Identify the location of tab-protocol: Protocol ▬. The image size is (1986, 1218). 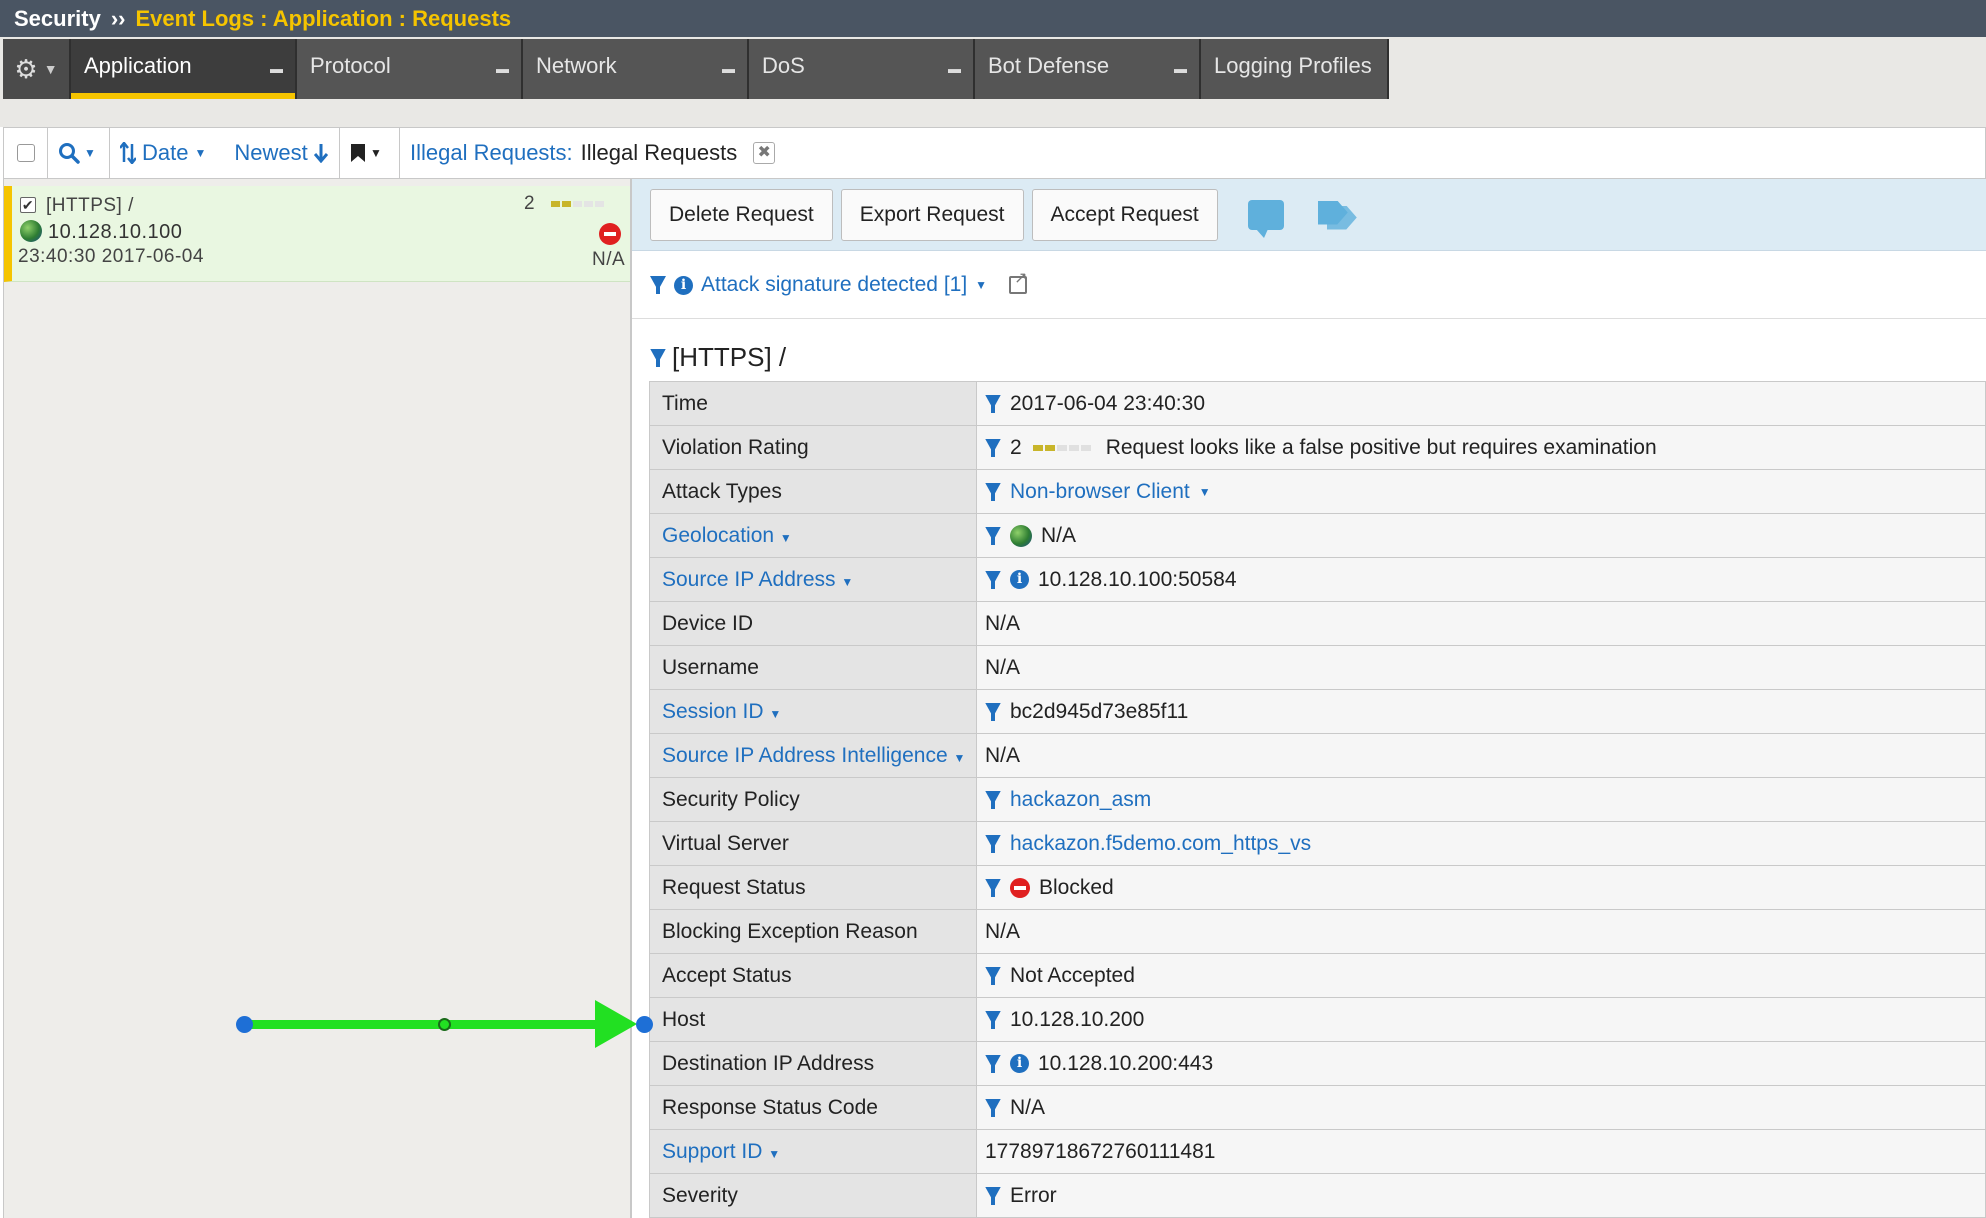
(410, 69).